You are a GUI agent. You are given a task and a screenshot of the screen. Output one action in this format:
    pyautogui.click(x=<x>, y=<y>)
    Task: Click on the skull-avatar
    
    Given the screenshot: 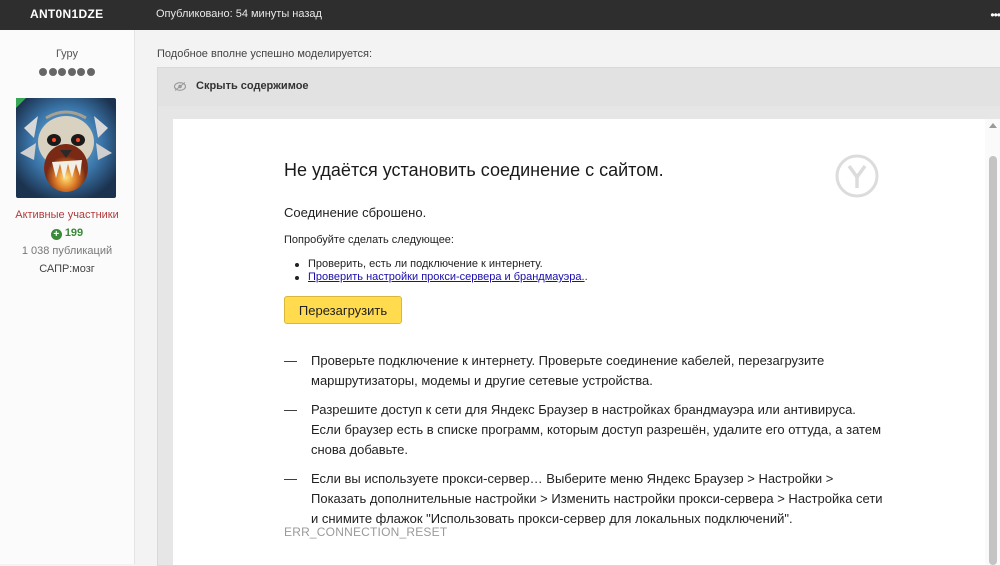 What is the action you would take?
    pyautogui.click(x=66, y=148)
    